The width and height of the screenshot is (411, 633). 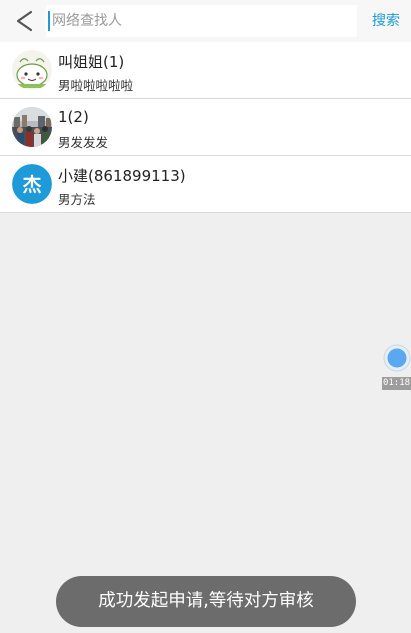 I want to click on search-field, so click(x=201, y=21).